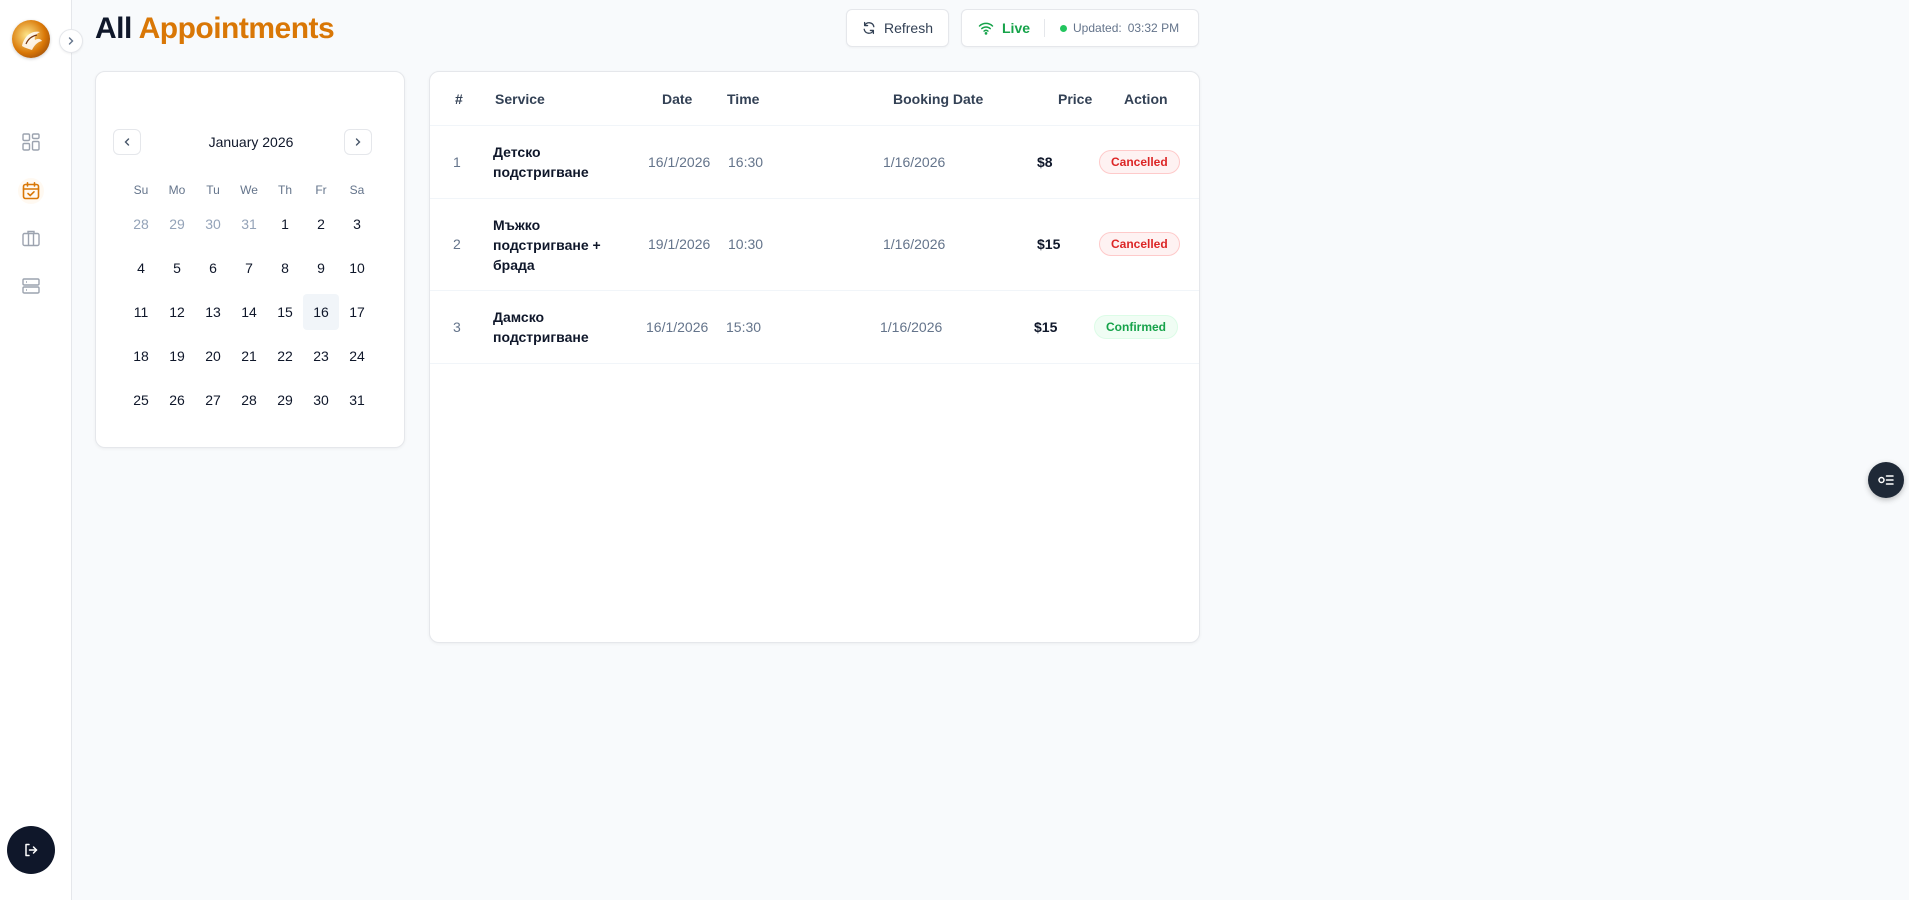 Image resolution: width=1909 pixels, height=900 pixels. What do you see at coordinates (141, 268) in the screenshot?
I see `calendar-day: 4` at bounding box center [141, 268].